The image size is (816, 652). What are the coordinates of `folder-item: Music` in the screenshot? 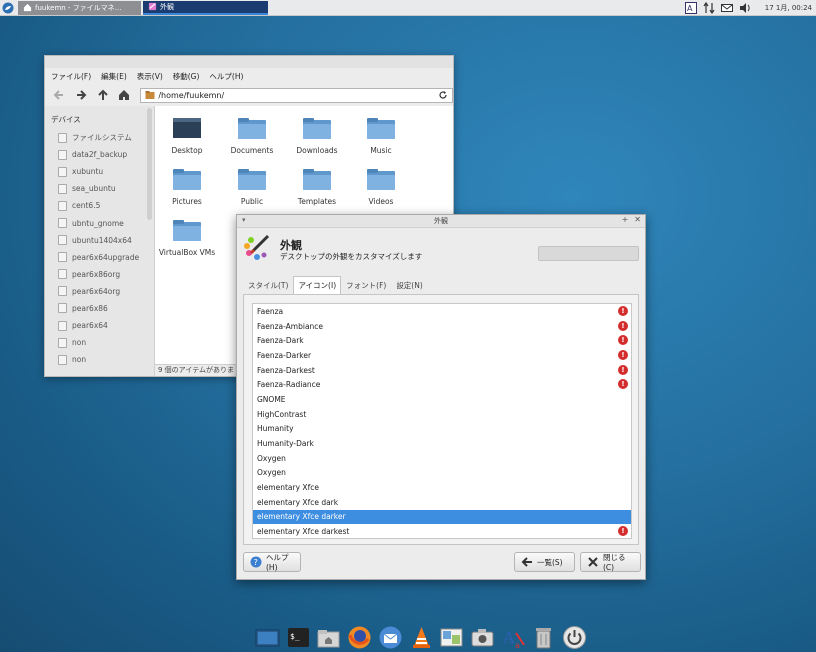 It's located at (381, 135).